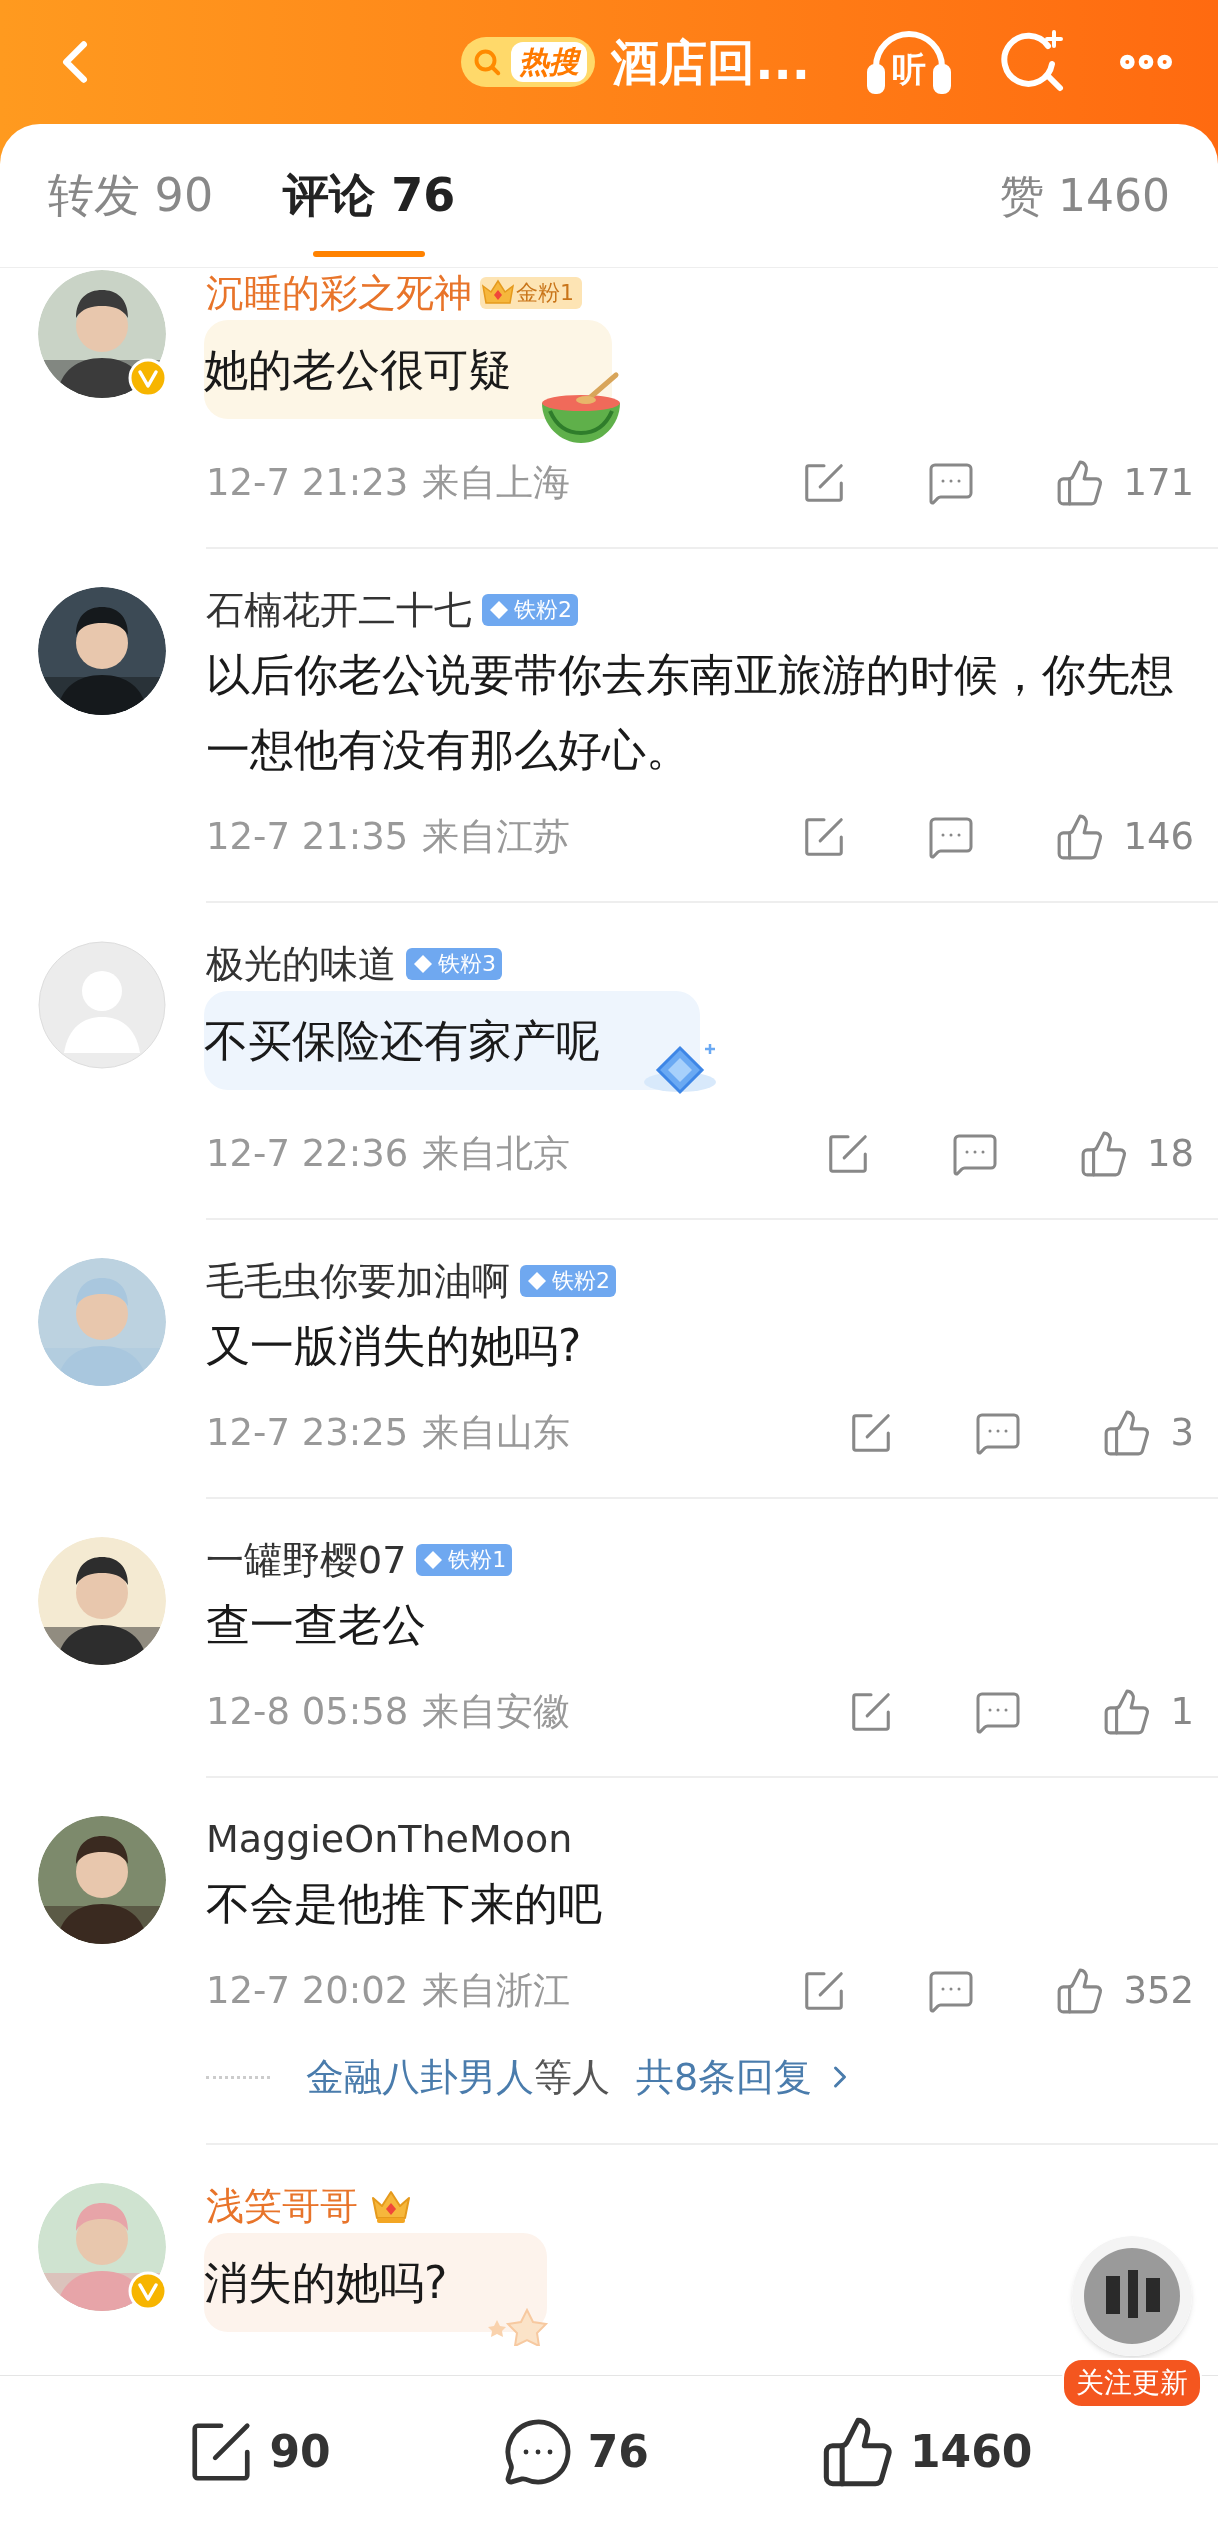 The image size is (1218, 2527). I want to click on follow-badge: 关注更新, so click(1132, 2383).